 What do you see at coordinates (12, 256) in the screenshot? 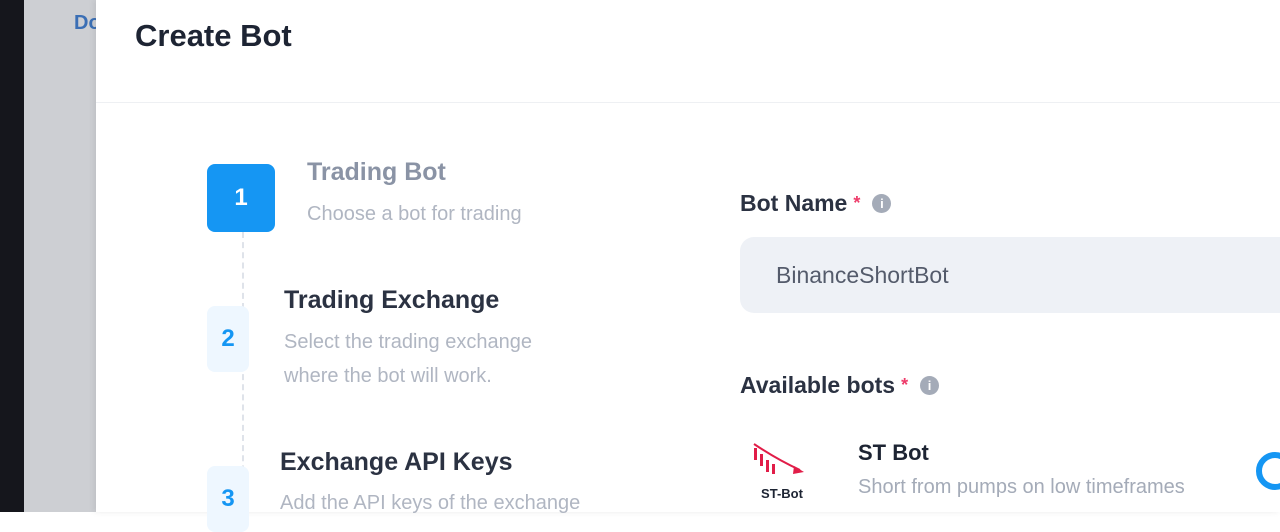
I see `app-sidebar` at bounding box center [12, 256].